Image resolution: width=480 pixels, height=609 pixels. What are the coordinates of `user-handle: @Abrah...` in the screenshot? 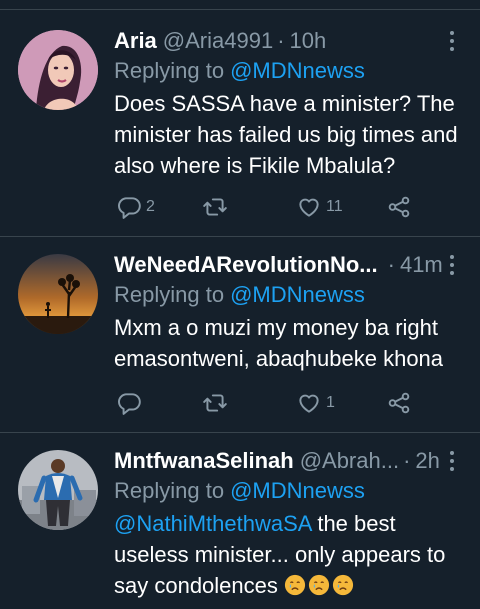 It's located at (349, 461).